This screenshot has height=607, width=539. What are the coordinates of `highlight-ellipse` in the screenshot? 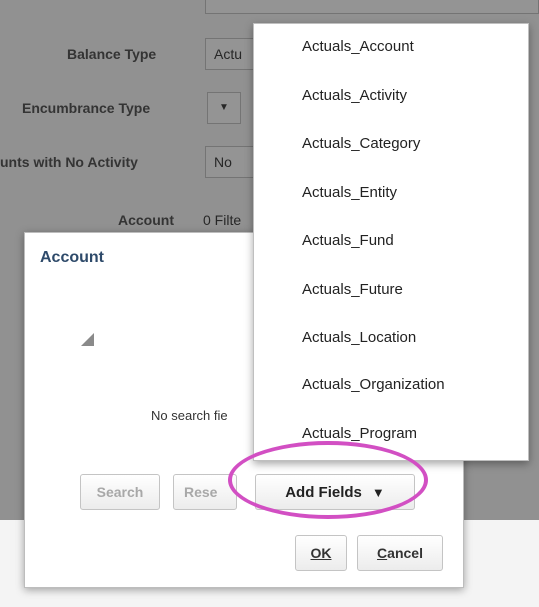 It's located at (328, 480).